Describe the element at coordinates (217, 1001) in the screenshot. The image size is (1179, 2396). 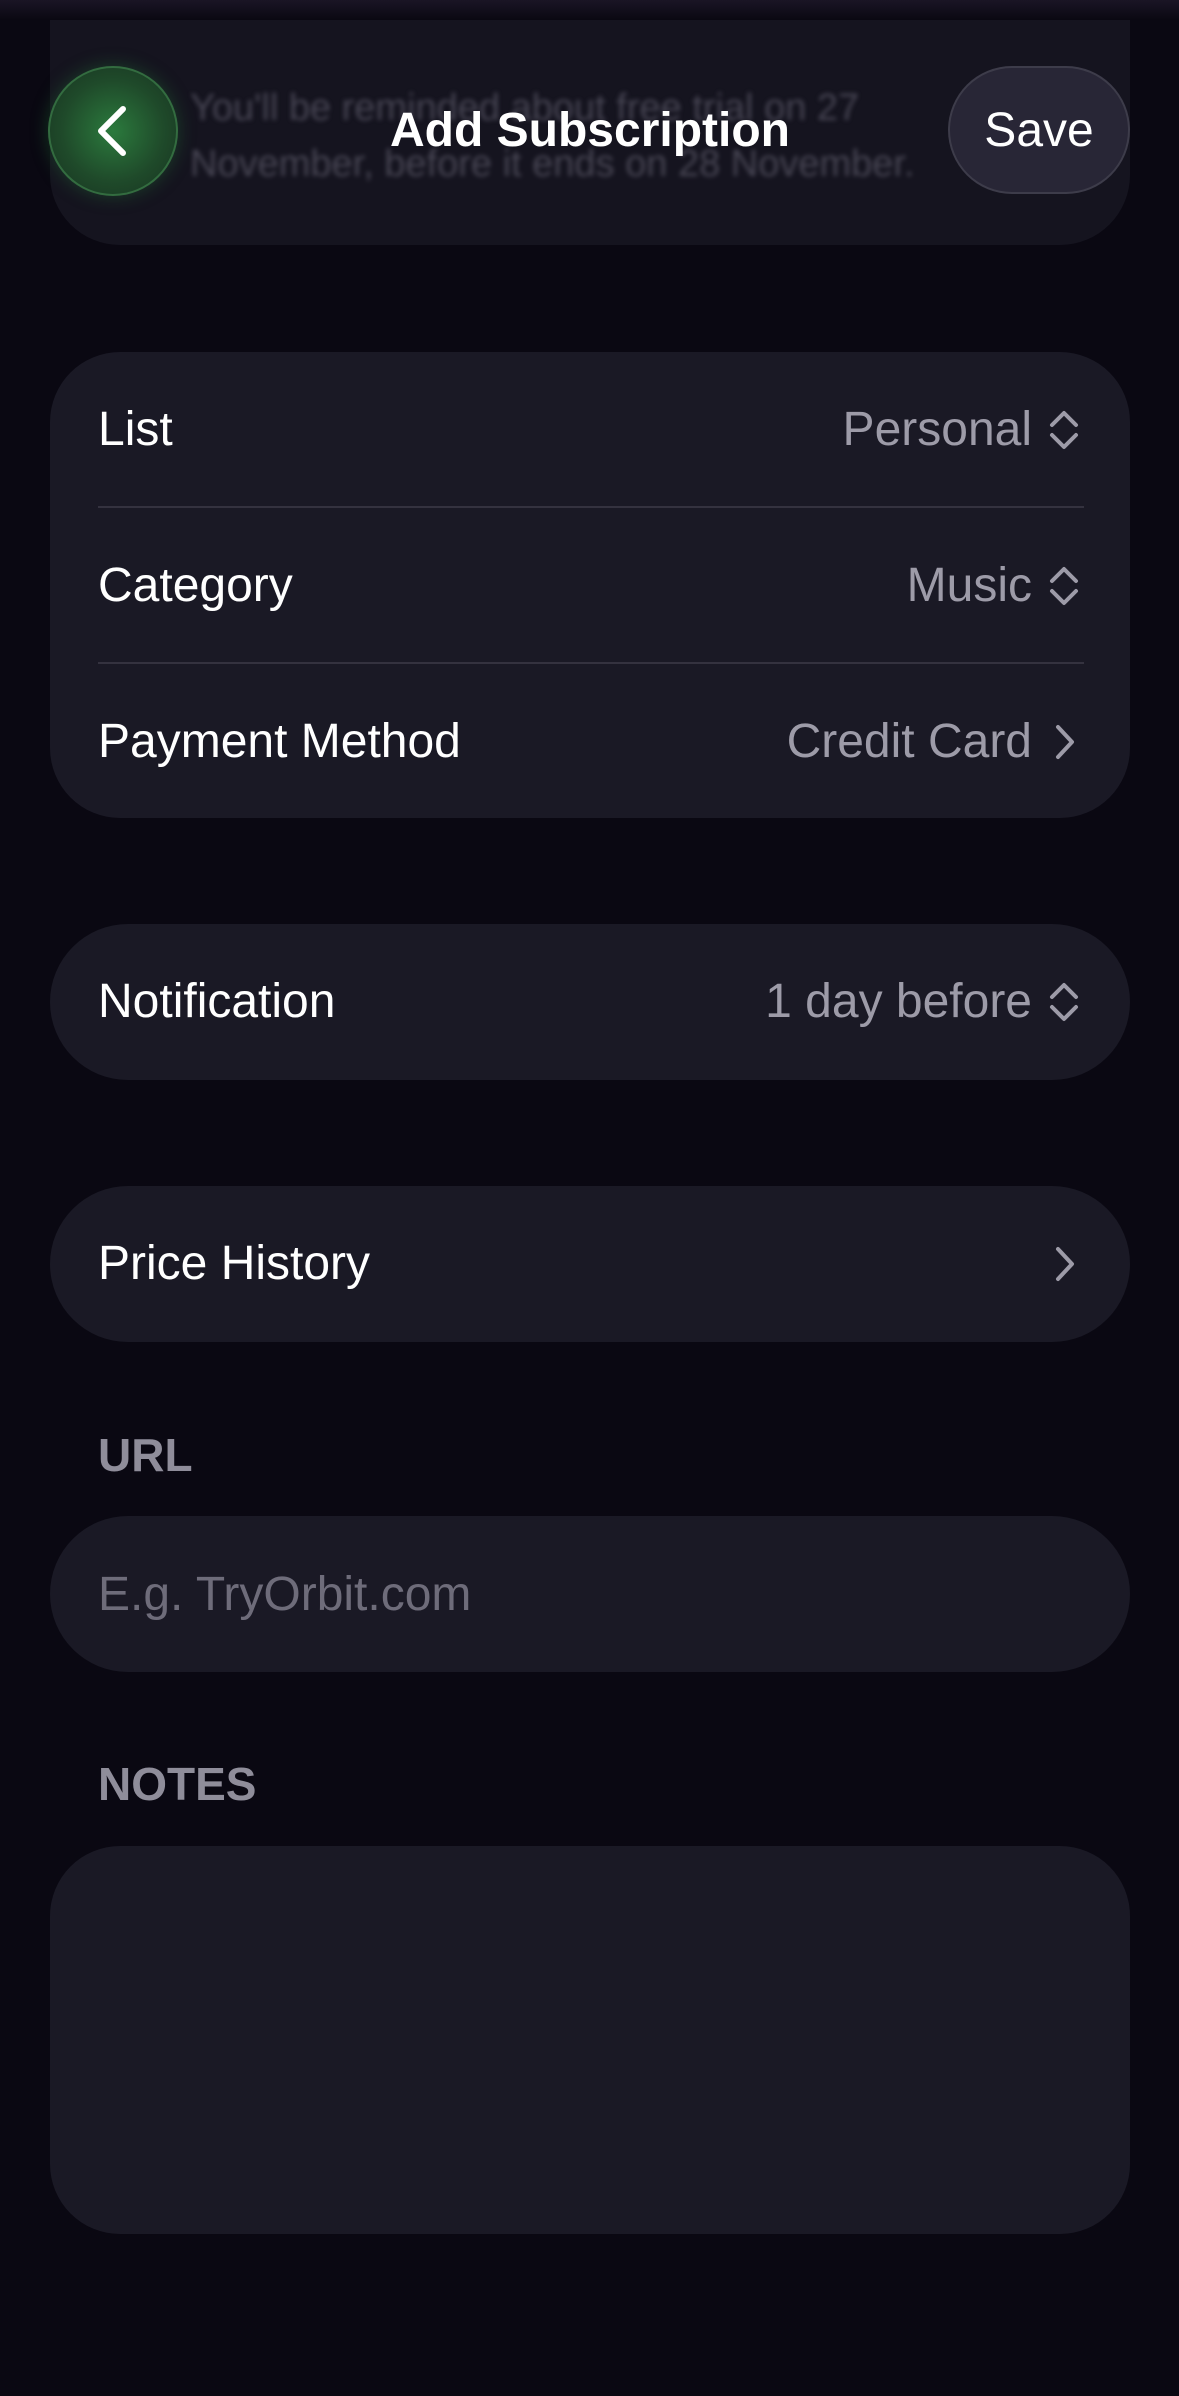
I see `notification-label: Notification` at that location.